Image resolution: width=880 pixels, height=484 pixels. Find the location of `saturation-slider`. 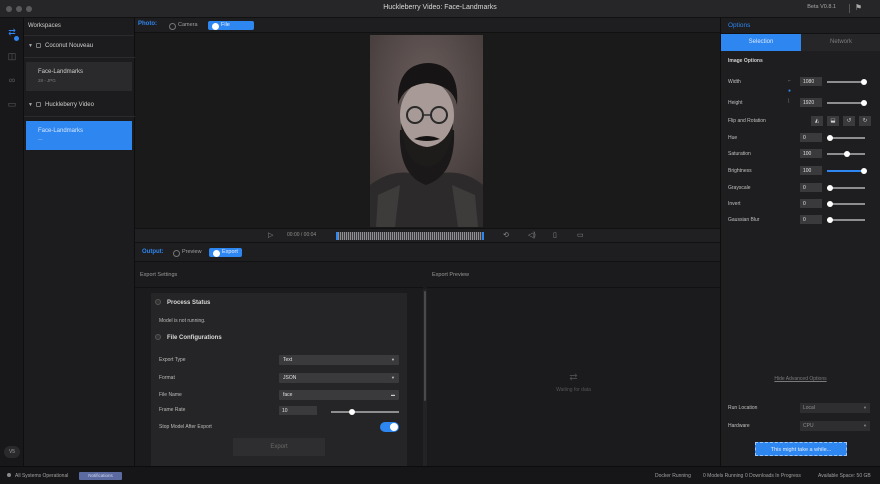

saturation-slider is located at coordinates (846, 154).